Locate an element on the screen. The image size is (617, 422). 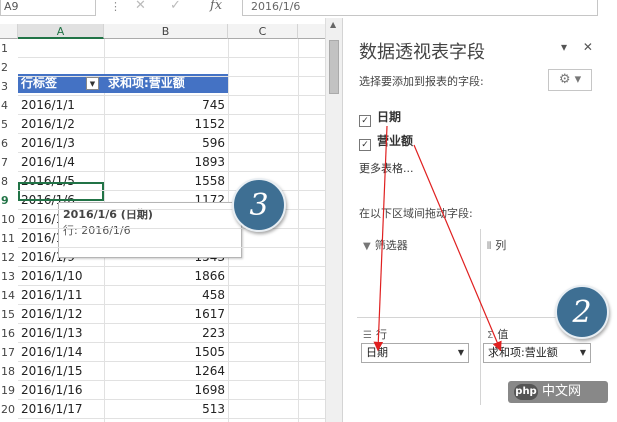
drag-hint-text: 在以下区域间拖动字段: is located at coordinates (416, 213).